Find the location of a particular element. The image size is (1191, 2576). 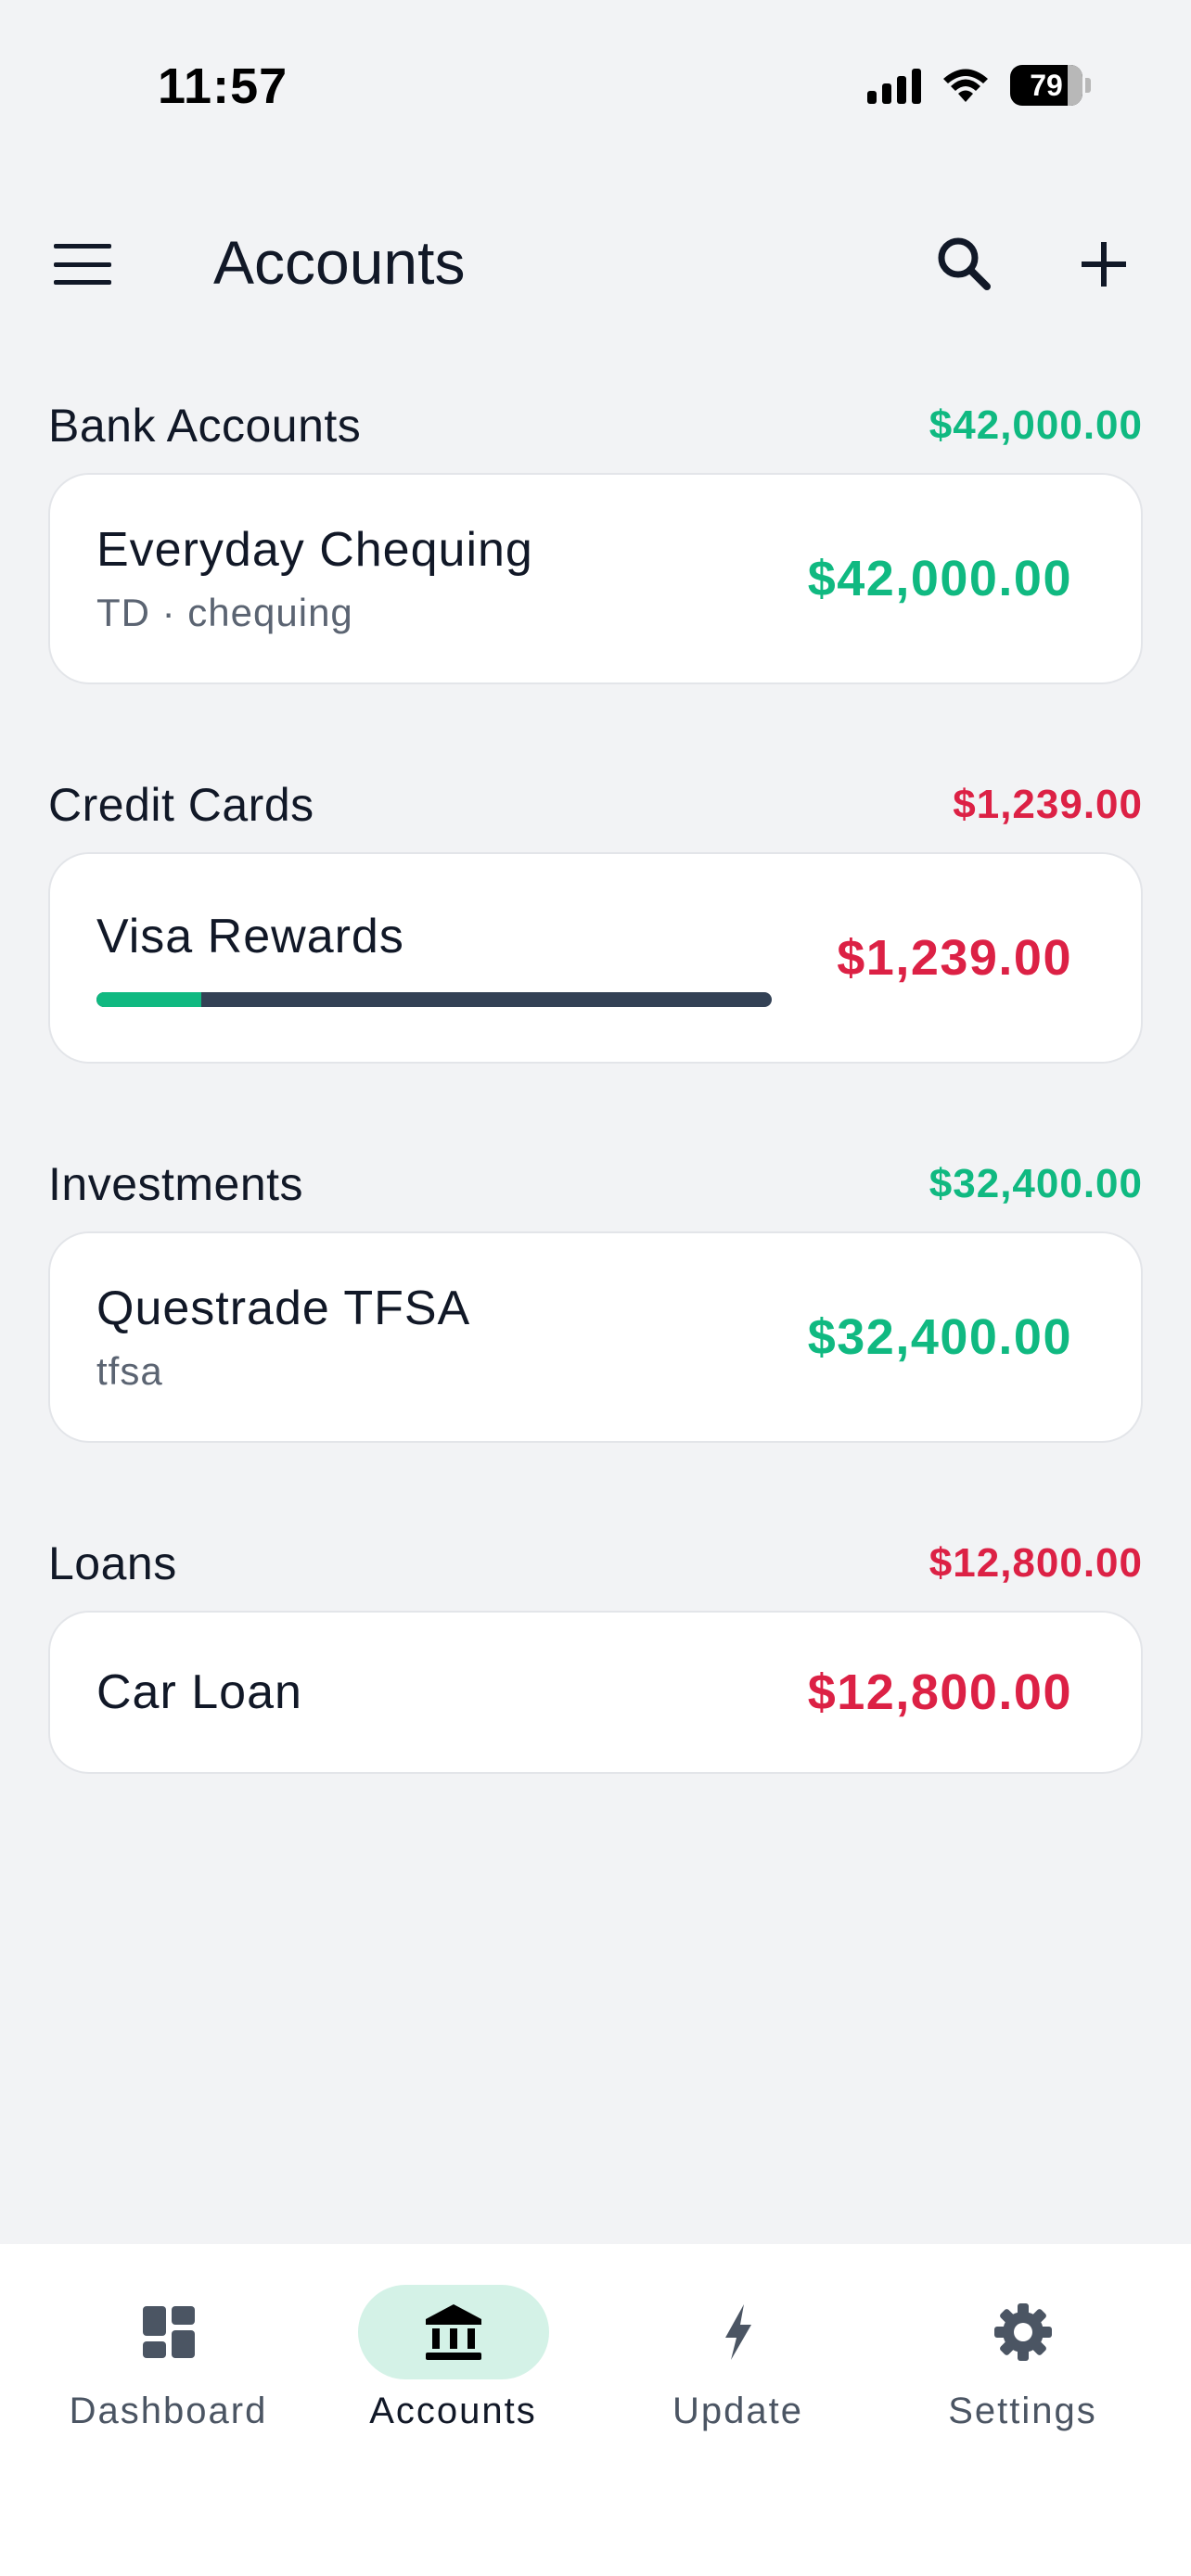

account-card-questrade-tfsa: Questrade TFSA tfsa $32,400.00 is located at coordinates (595, 1337).